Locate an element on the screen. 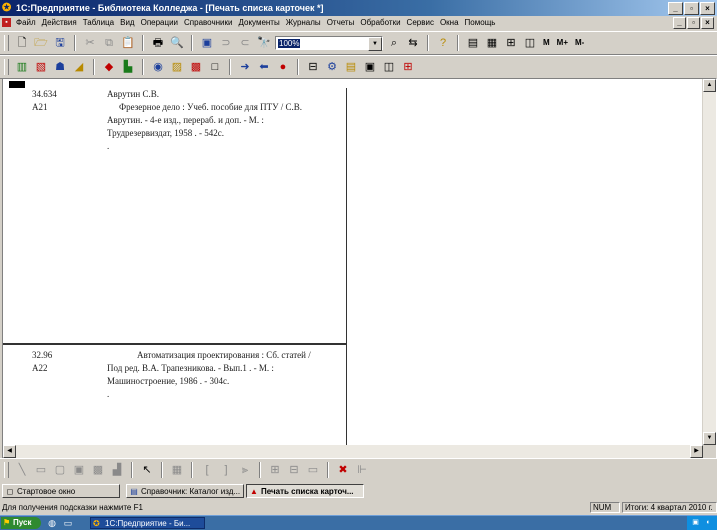 The image size is (717, 530). text-box-icon: ▢ is located at coordinates (60, 470).